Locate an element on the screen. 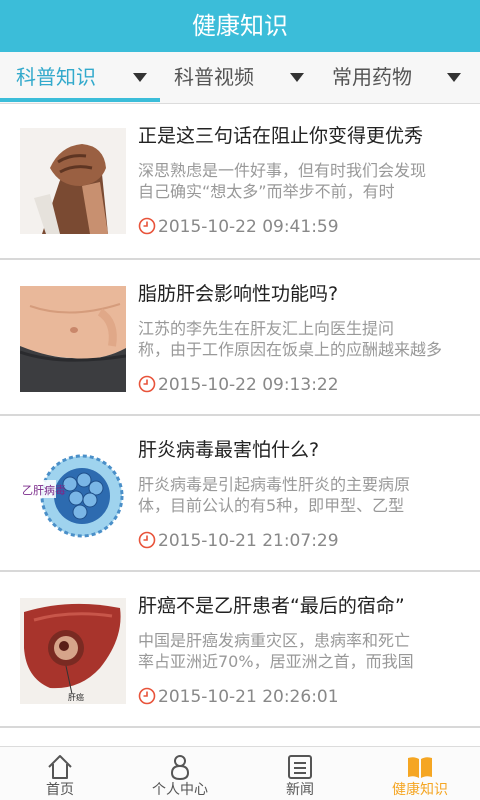 Image resolution: width=480 pixels, height=800 pixels. nav-label: 新闻 is located at coordinates (300, 790).